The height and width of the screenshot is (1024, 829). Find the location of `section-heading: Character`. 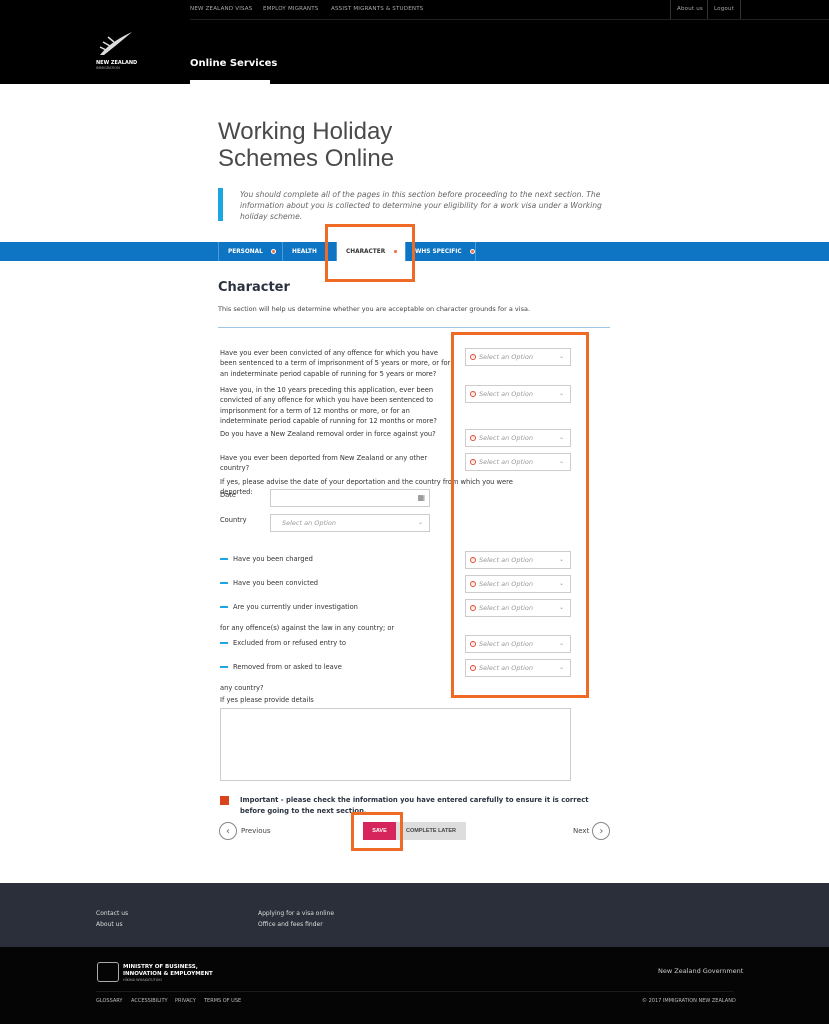

section-heading: Character is located at coordinates (254, 287).